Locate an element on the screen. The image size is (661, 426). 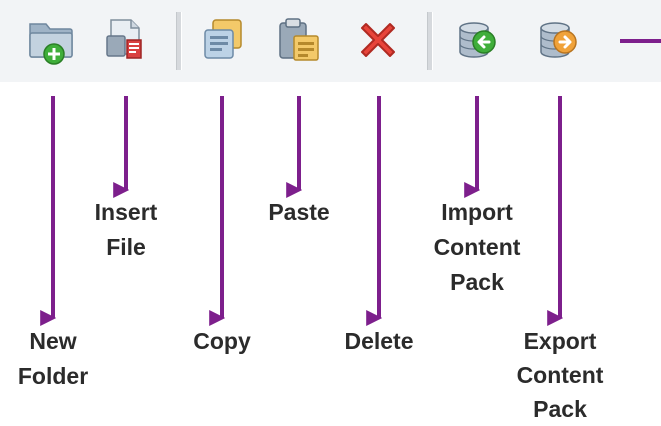
delete-button is located at coordinates (378, 40).